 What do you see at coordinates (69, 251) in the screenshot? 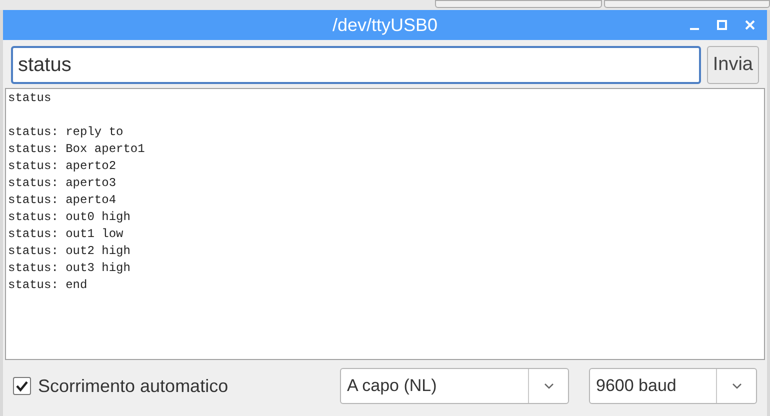
I see `serial-output-line: status: out2 high` at bounding box center [69, 251].